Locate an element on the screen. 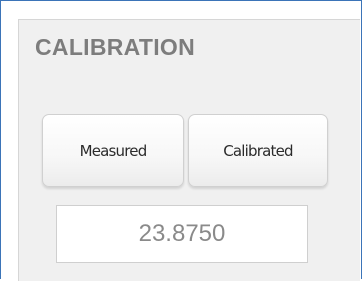 The image size is (362, 281). calibration-value-field: 23.8750 is located at coordinates (182, 234).